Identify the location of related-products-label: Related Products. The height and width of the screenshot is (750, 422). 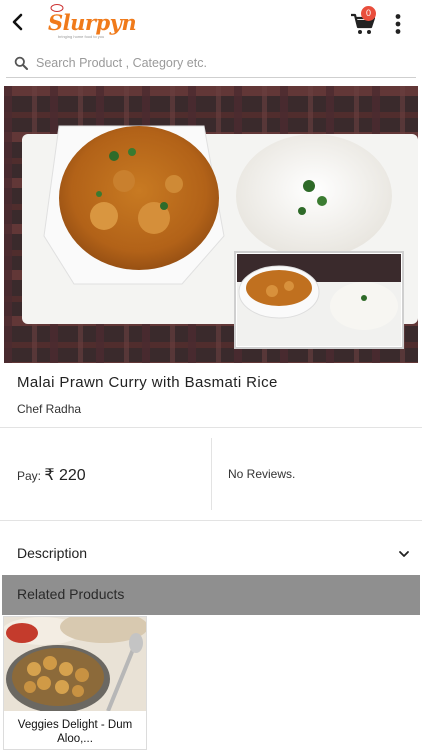
(71, 594).